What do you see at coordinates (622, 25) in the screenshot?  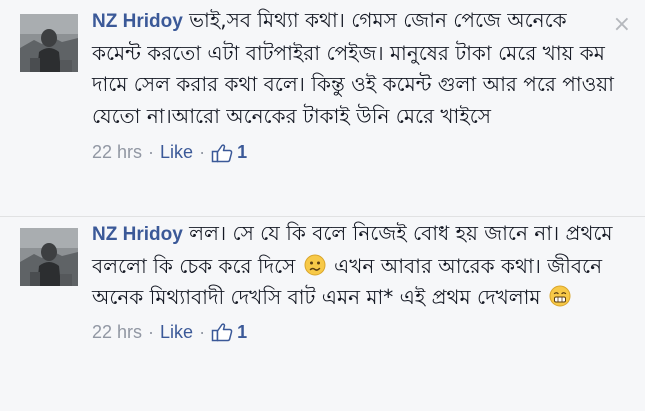 I see `close-icon: ×` at bounding box center [622, 25].